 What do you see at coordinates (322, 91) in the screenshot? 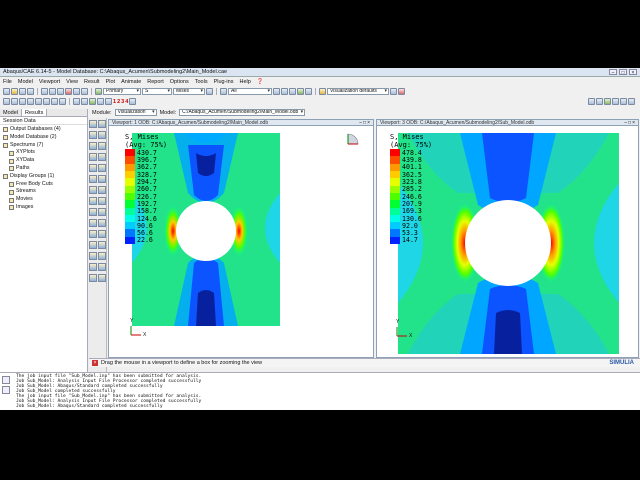
I see `visualization-defaults-icon` at bounding box center [322, 91].